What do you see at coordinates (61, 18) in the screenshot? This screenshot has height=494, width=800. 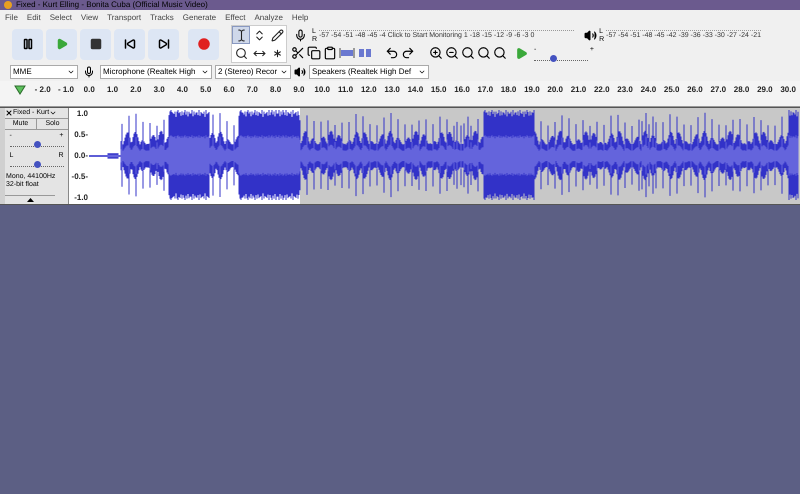 I see `menu-item: Select` at bounding box center [61, 18].